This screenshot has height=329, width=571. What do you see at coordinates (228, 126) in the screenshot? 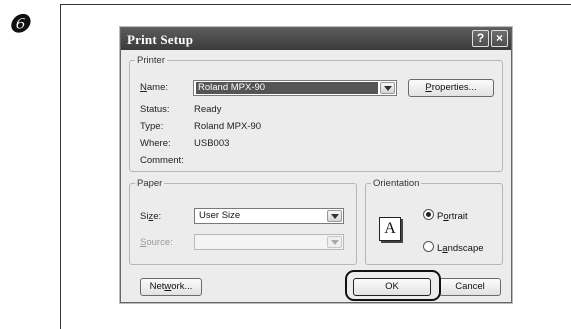
I see `type-value: Roland MPX-90` at bounding box center [228, 126].